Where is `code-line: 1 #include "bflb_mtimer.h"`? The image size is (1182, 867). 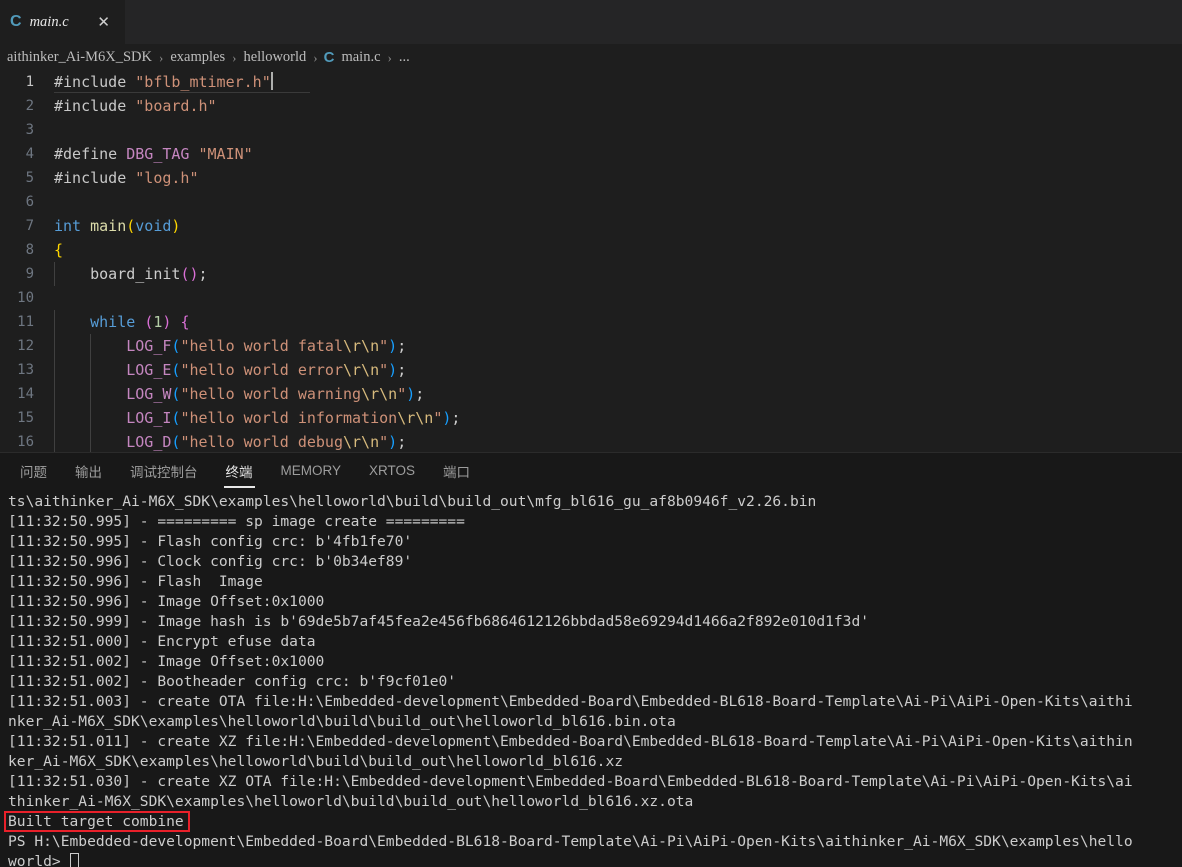 code-line: 1 #include "bflb_mtimer.h" is located at coordinates (591, 82).